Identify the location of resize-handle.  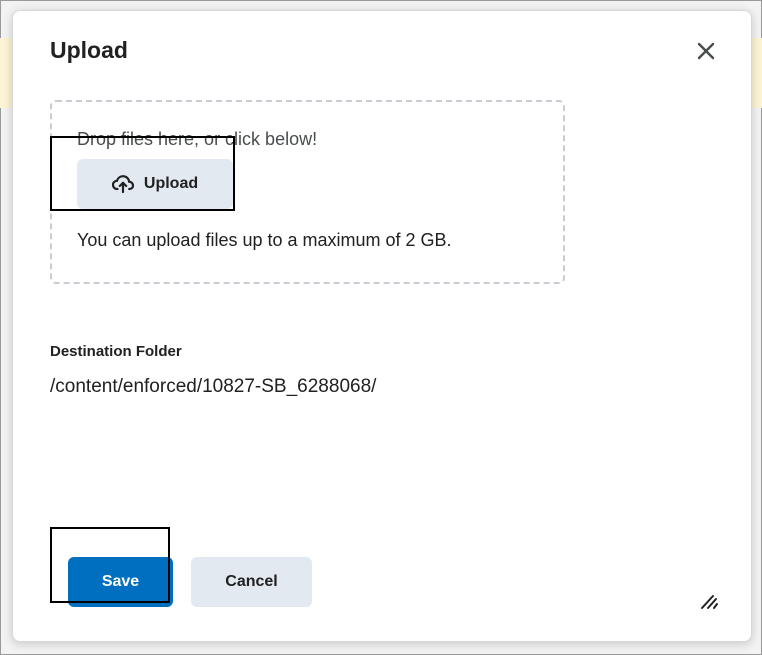
(709, 600).